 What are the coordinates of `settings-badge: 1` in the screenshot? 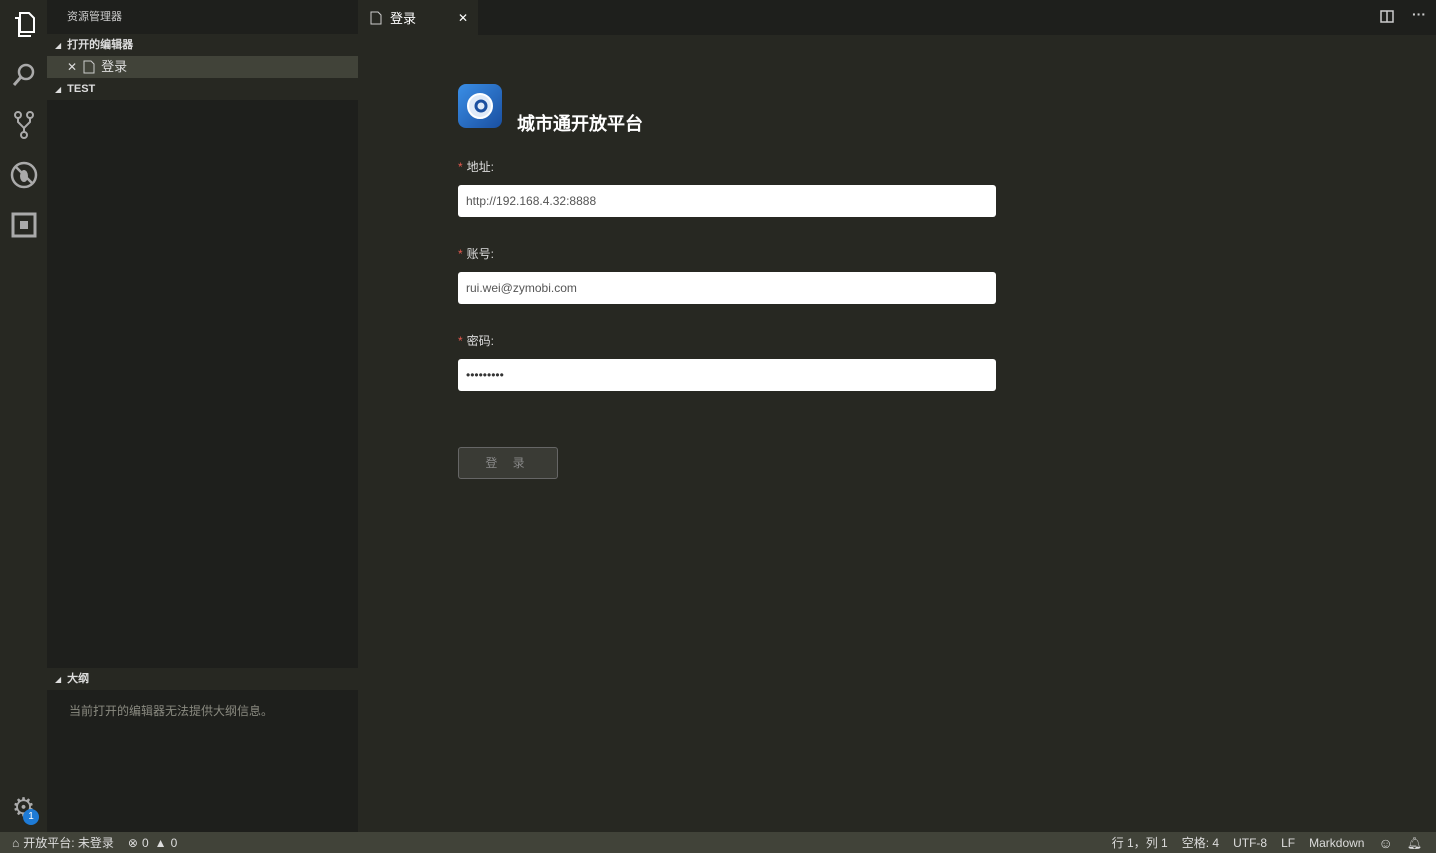 It's located at (31, 817).